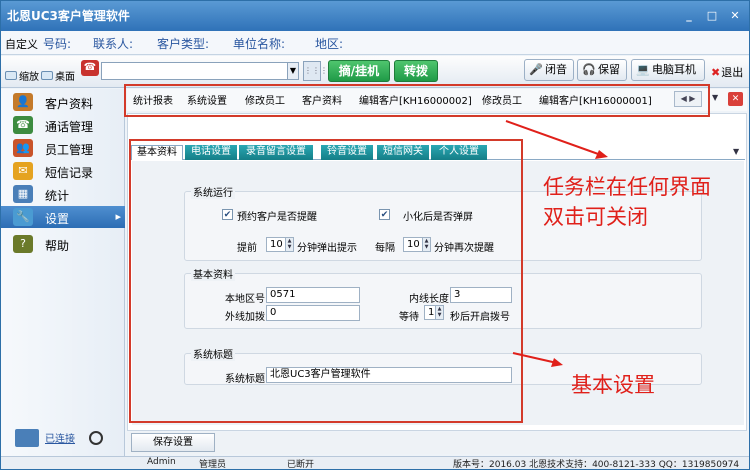 The height and width of the screenshot is (470, 750). What do you see at coordinates (173, 442) in the screenshot?
I see `save-settings-button: 保存设置` at bounding box center [173, 442].